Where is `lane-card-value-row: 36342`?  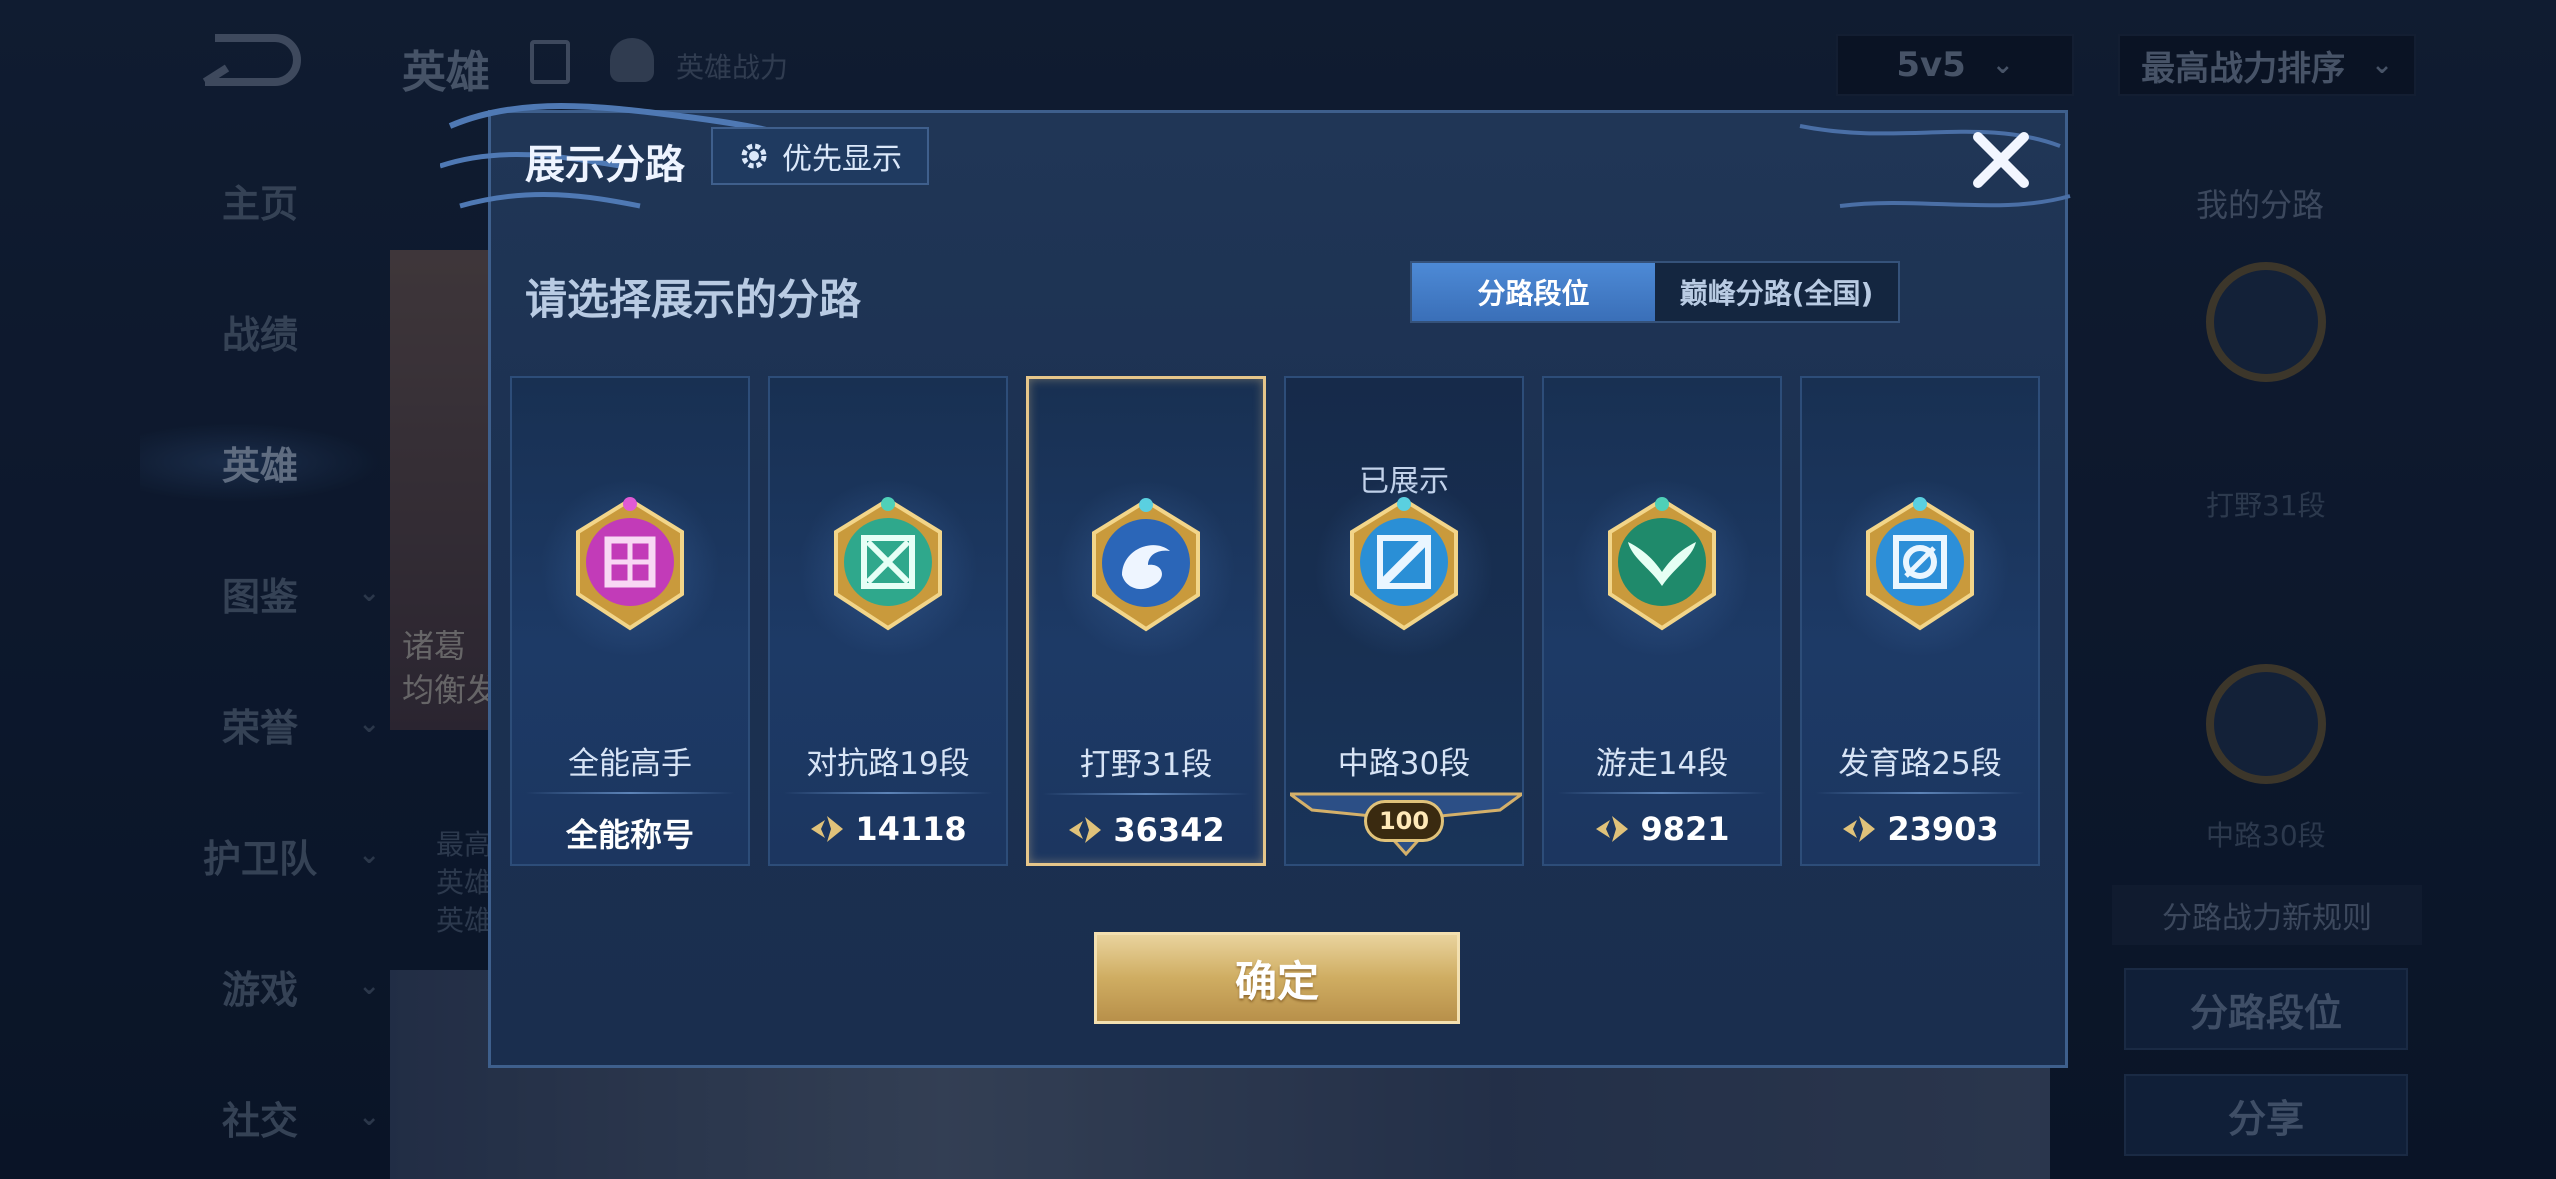 lane-card-value-row: 36342 is located at coordinates (1146, 830).